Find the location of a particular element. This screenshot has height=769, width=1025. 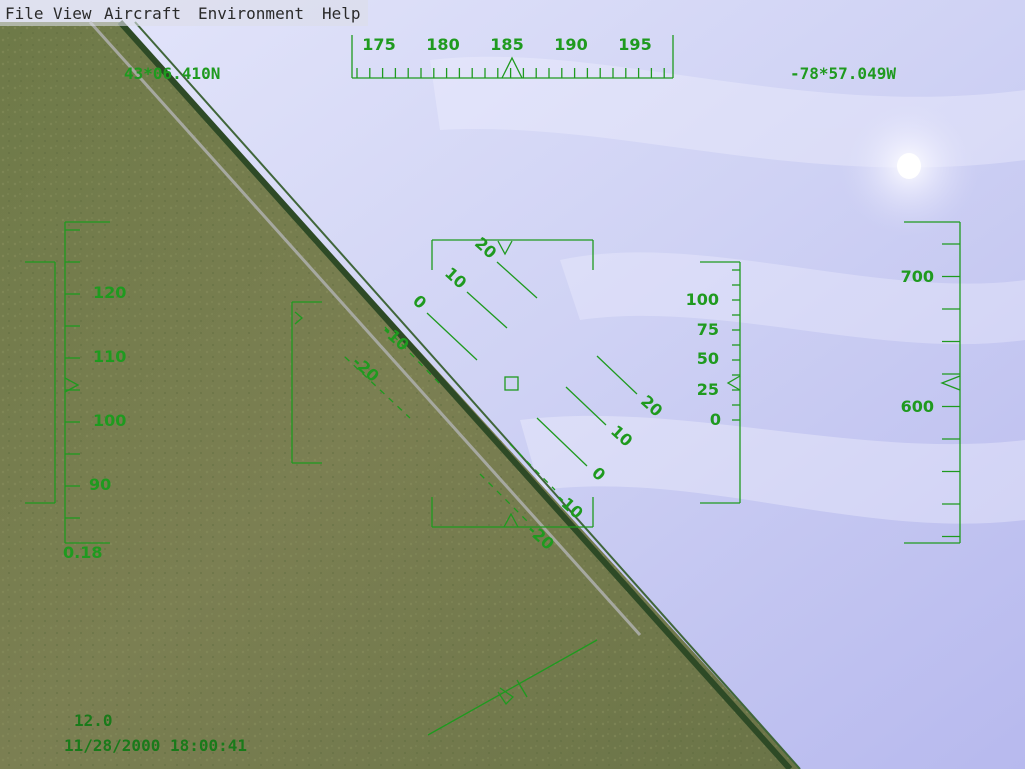

menu-environment: Environment is located at coordinates (251, 13).